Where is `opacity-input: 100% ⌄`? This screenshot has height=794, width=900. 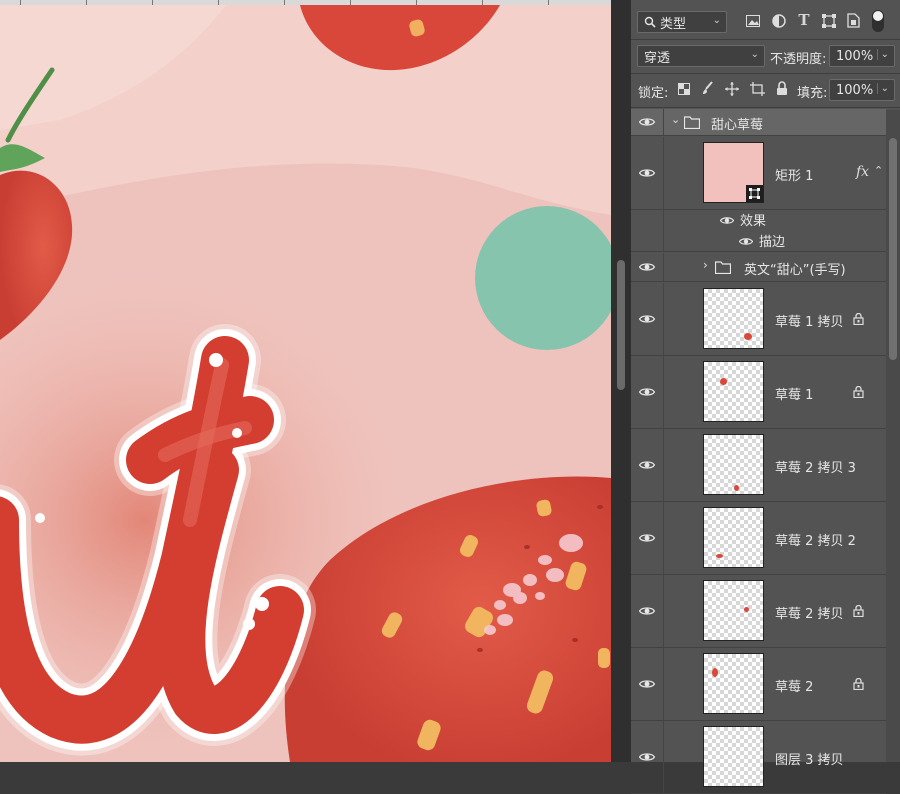
opacity-input: 100% ⌄ is located at coordinates (862, 56).